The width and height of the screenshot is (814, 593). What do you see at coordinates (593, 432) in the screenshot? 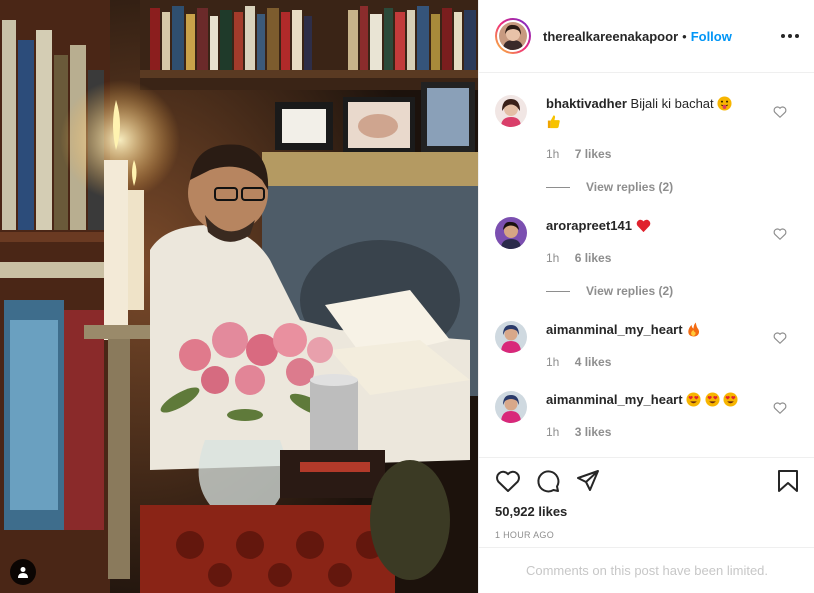
I see `comment-likes: 3 likes` at bounding box center [593, 432].